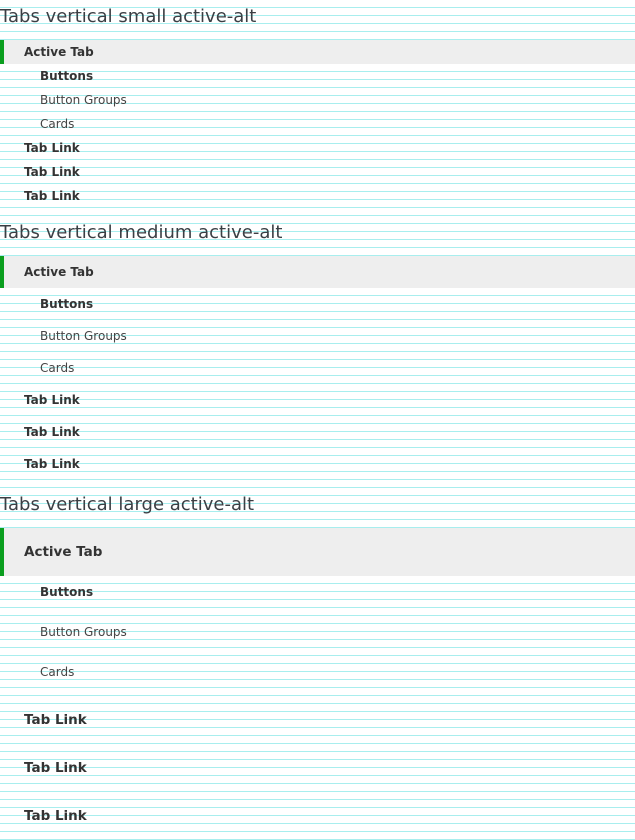 The width and height of the screenshot is (635, 840). Describe the element at coordinates (127, 504) in the screenshot. I see `section-title-large: Tabs vertical large active-alt` at that location.